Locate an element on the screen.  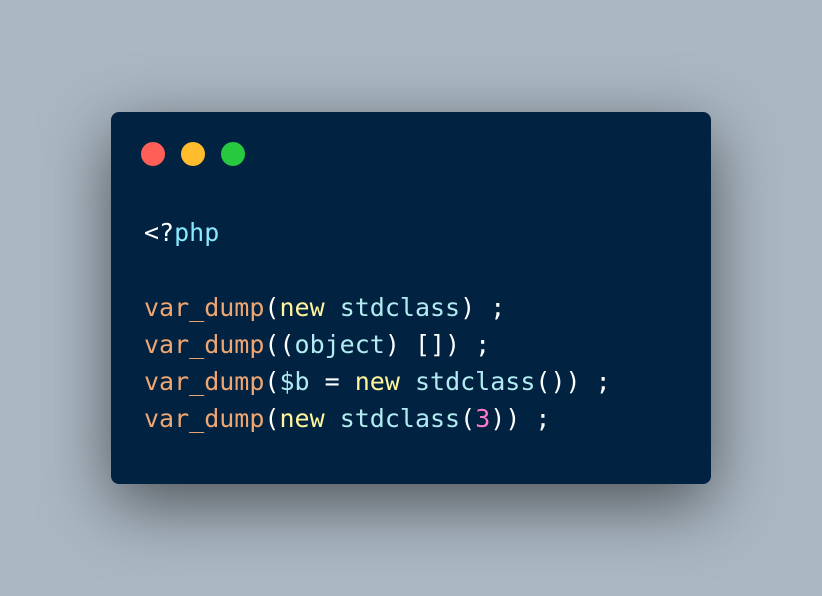
code-line: var_dump(new stdclass(3)) ; is located at coordinates (377, 418).